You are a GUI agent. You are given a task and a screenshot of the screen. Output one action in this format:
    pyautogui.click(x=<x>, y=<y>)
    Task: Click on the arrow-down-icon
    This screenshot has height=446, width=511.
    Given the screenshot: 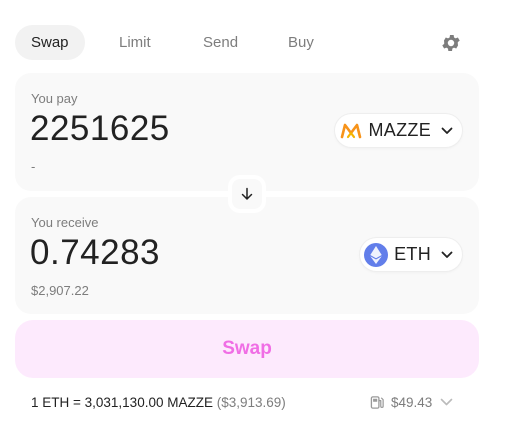 What is the action you would take?
    pyautogui.click(x=247, y=193)
    